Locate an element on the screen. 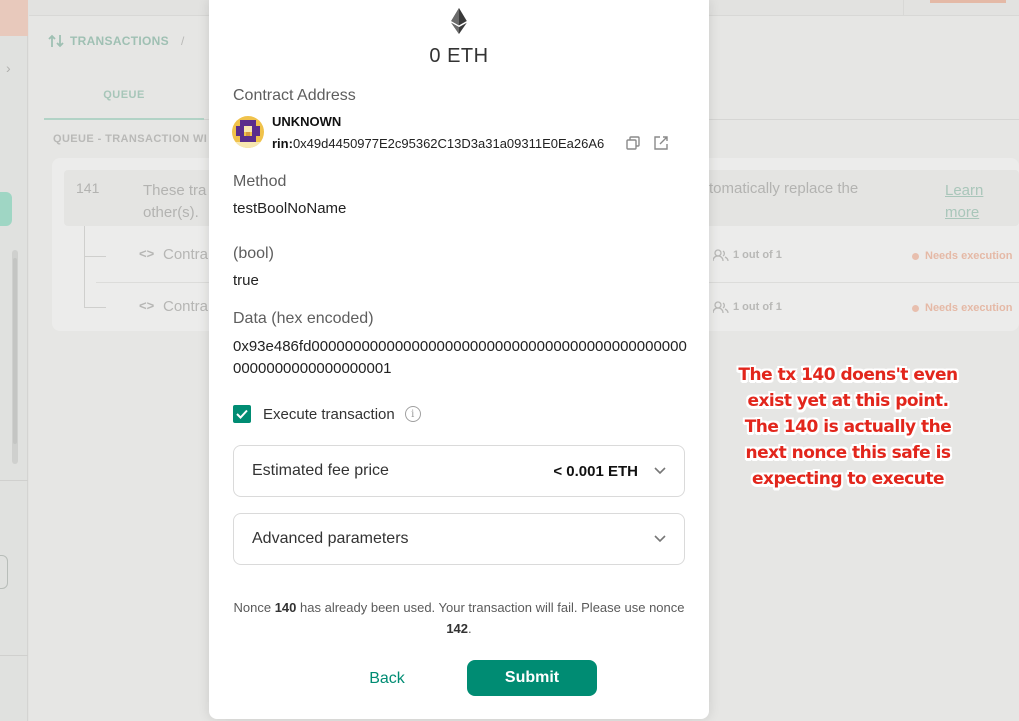 This screenshot has height=721, width=1019. ethereum-icon is located at coordinates (459, 21).